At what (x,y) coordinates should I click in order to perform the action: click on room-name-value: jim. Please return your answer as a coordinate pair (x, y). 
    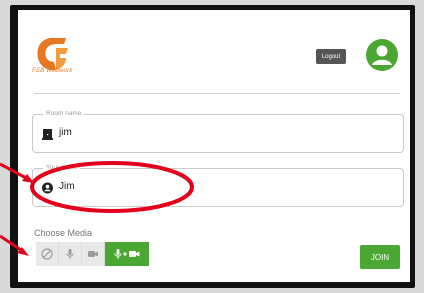
    Looking at the image, I should click on (65, 132).